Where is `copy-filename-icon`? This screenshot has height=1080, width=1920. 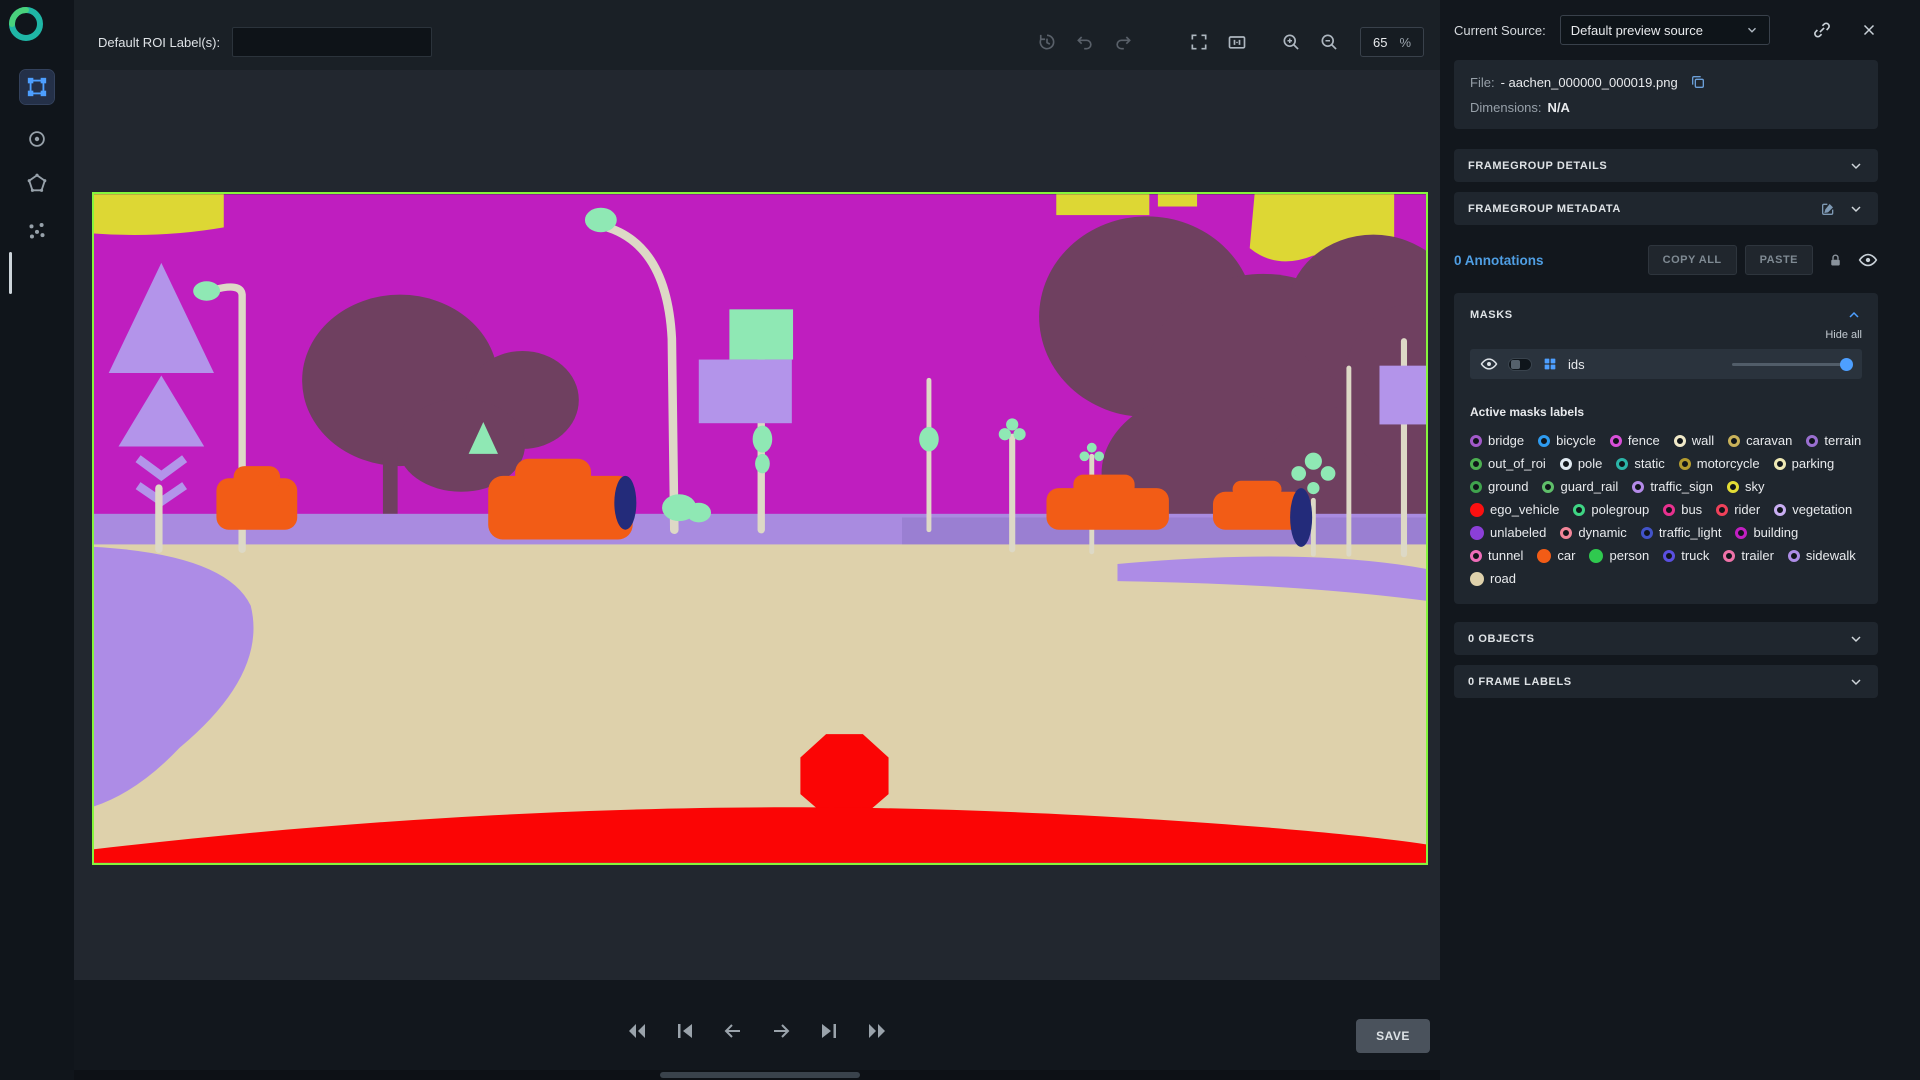
copy-filename-icon is located at coordinates (1698, 82).